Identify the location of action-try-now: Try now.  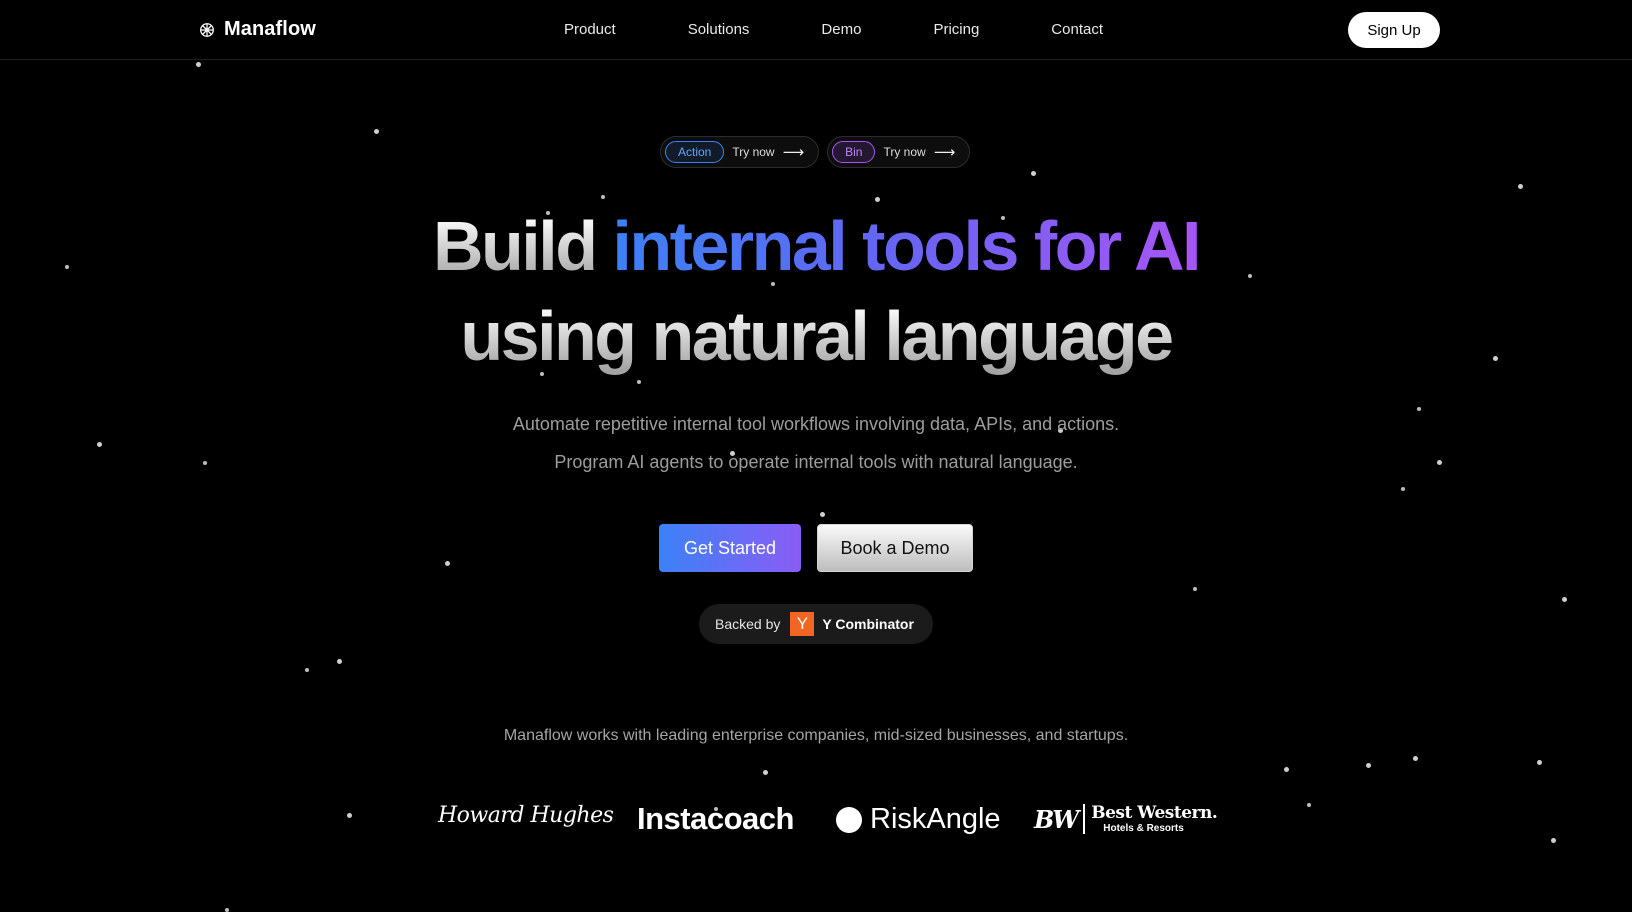
(753, 152).